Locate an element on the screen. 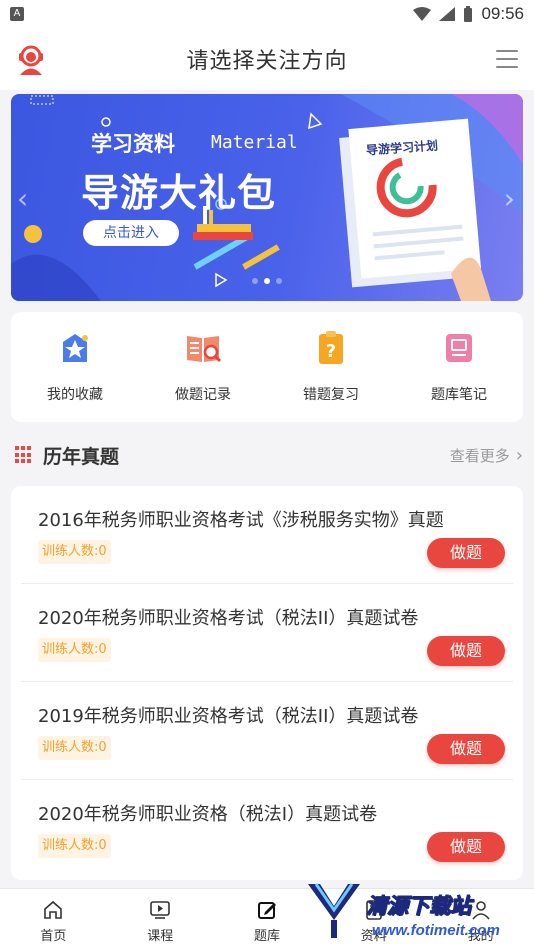 This screenshot has width=534, height=950. watermark-url: www.fotimeit.com is located at coordinates (436, 930).